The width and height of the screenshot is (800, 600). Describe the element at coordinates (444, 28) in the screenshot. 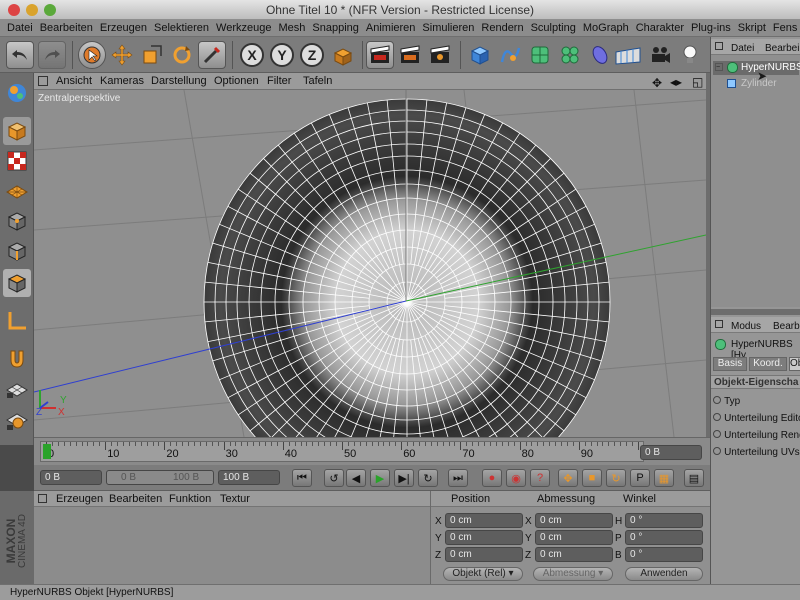

I see `menu-simulieren: Simulieren` at that location.